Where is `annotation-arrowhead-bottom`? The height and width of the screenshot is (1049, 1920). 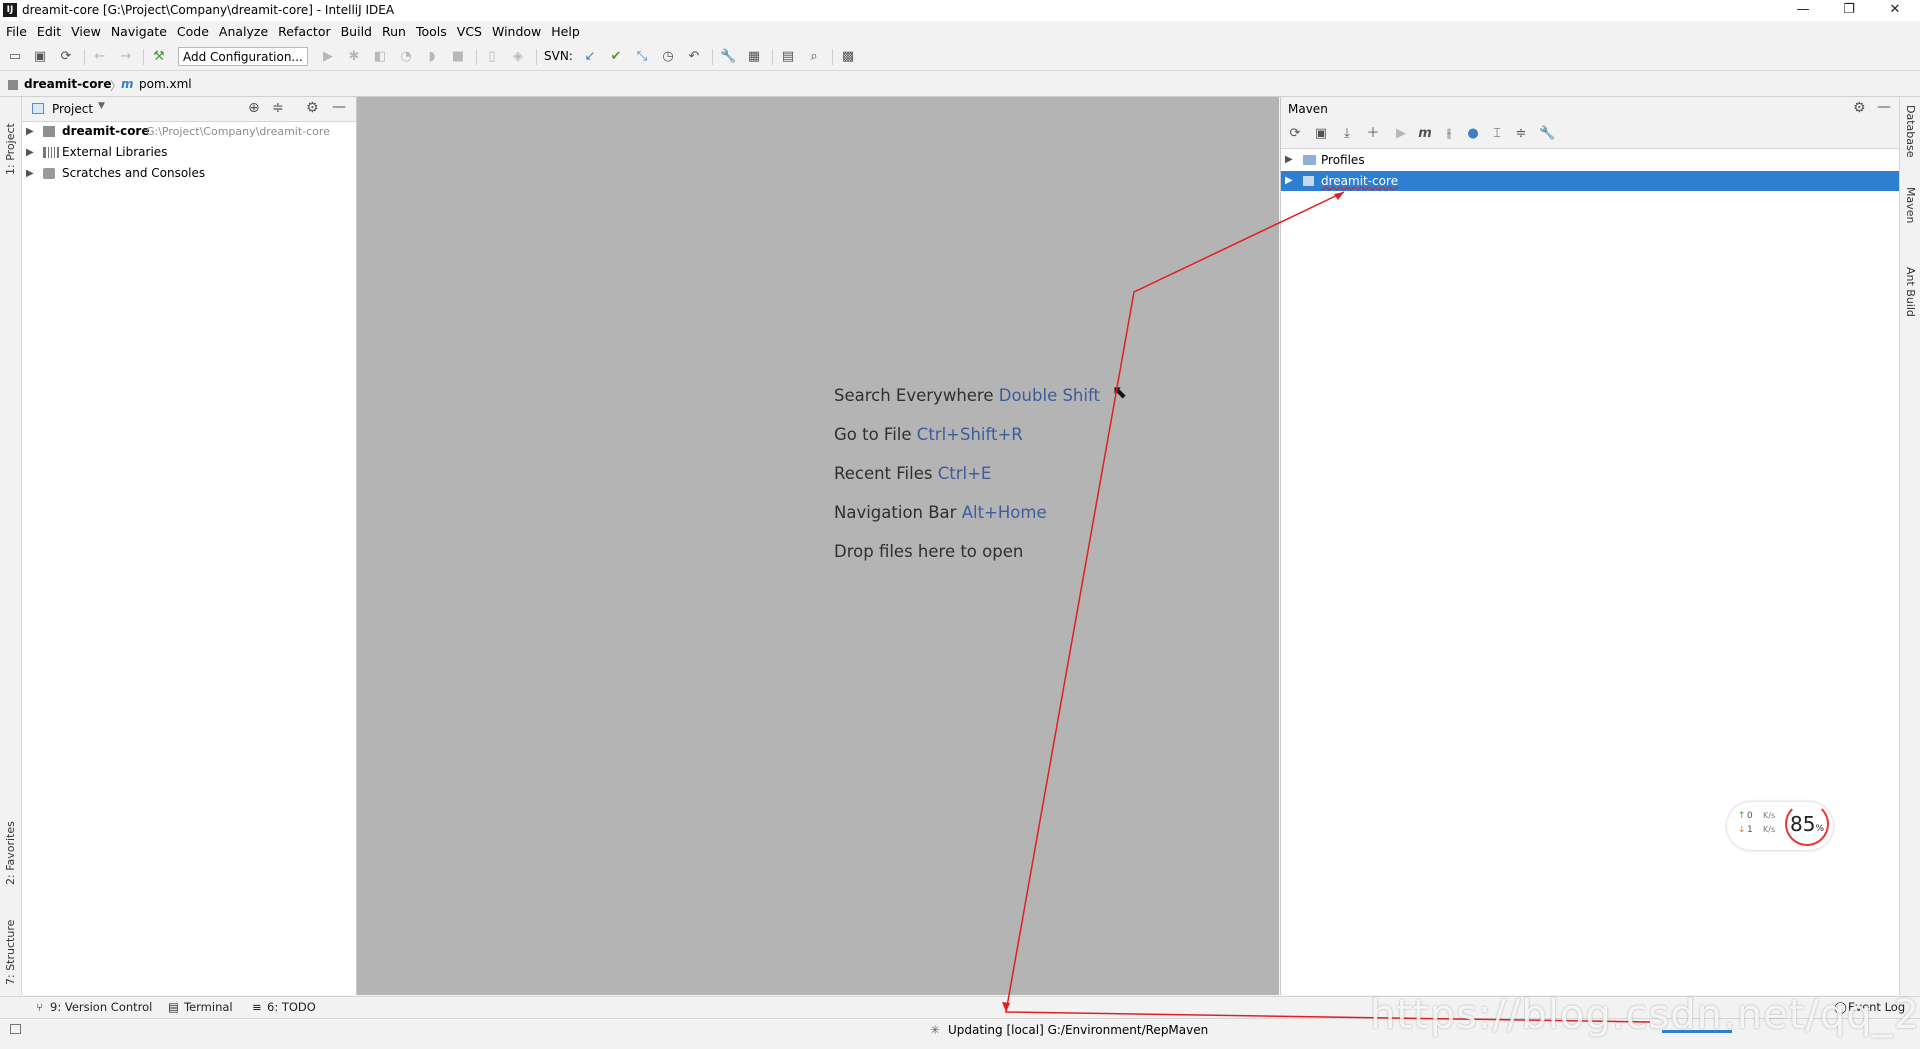 annotation-arrowhead-bottom is located at coordinates (1006, 1007).